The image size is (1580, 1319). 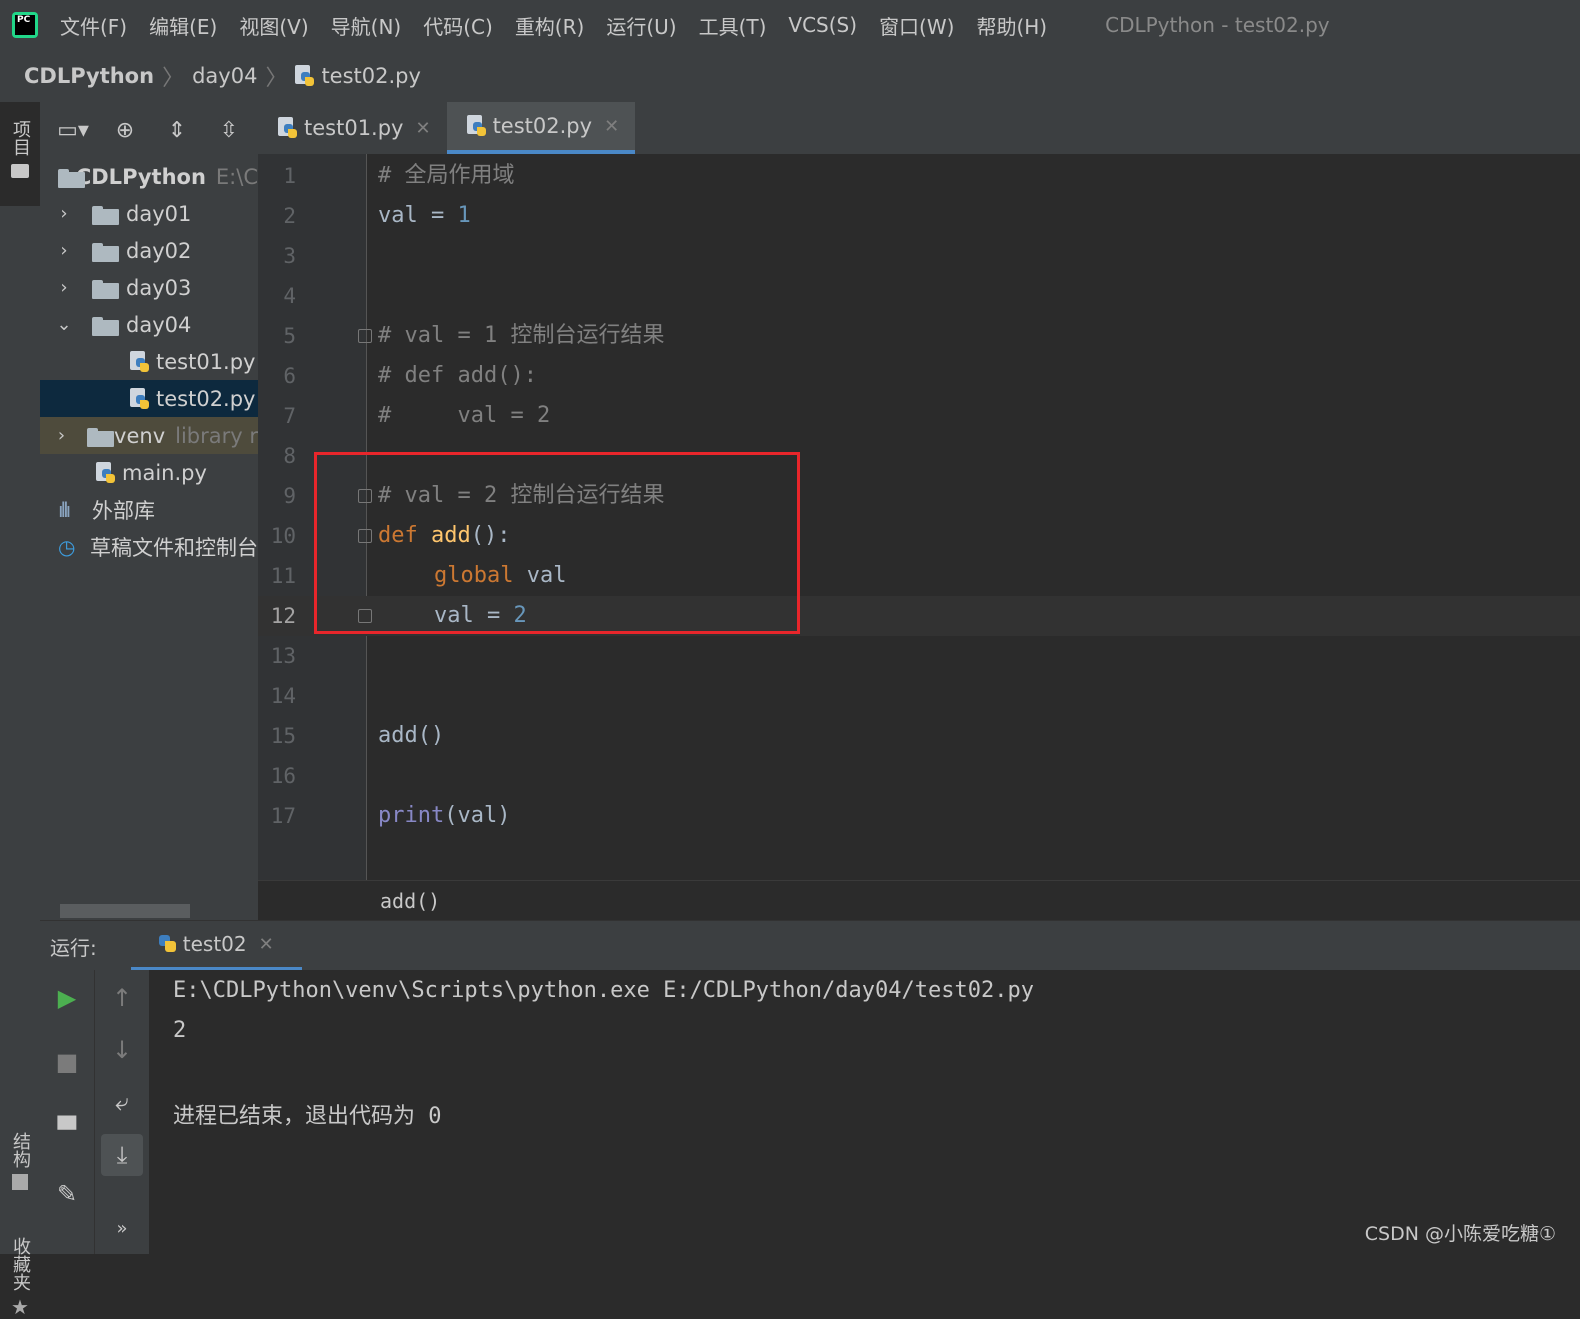 I want to click on line-number: 17, so click(x=283, y=816).